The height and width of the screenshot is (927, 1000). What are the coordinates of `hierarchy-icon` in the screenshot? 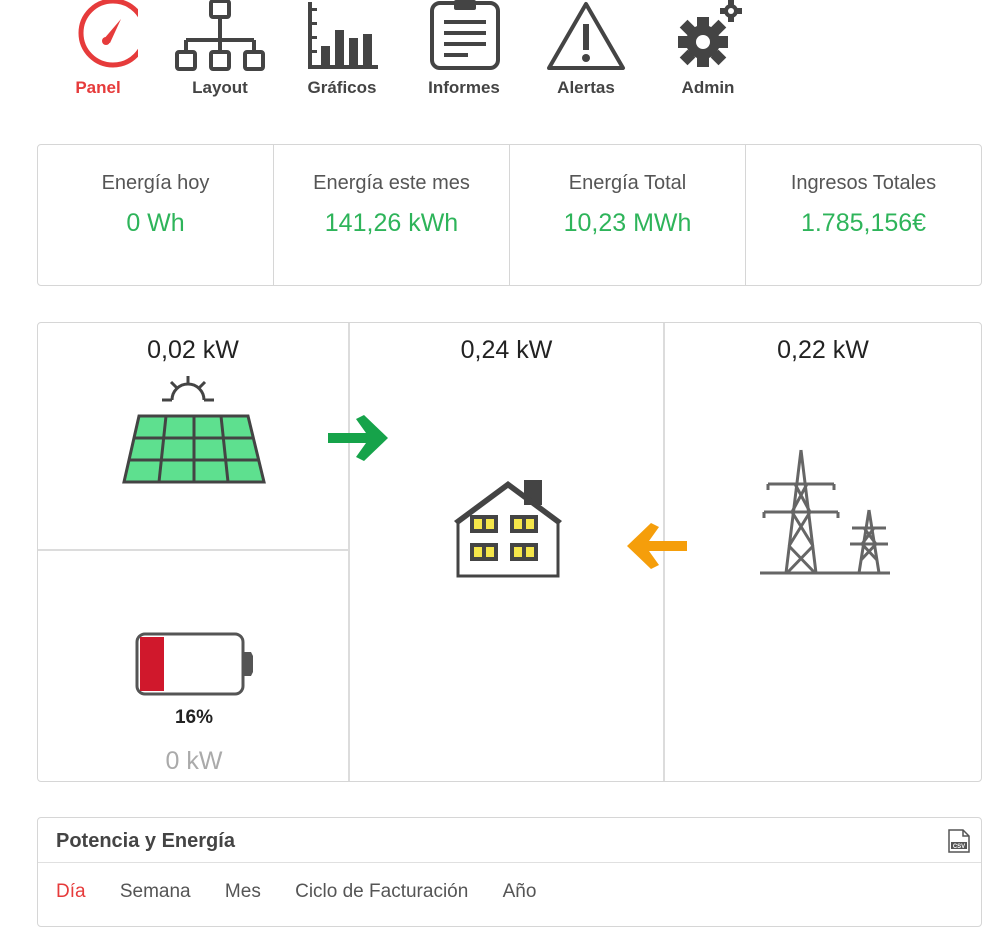 It's located at (220, 35).